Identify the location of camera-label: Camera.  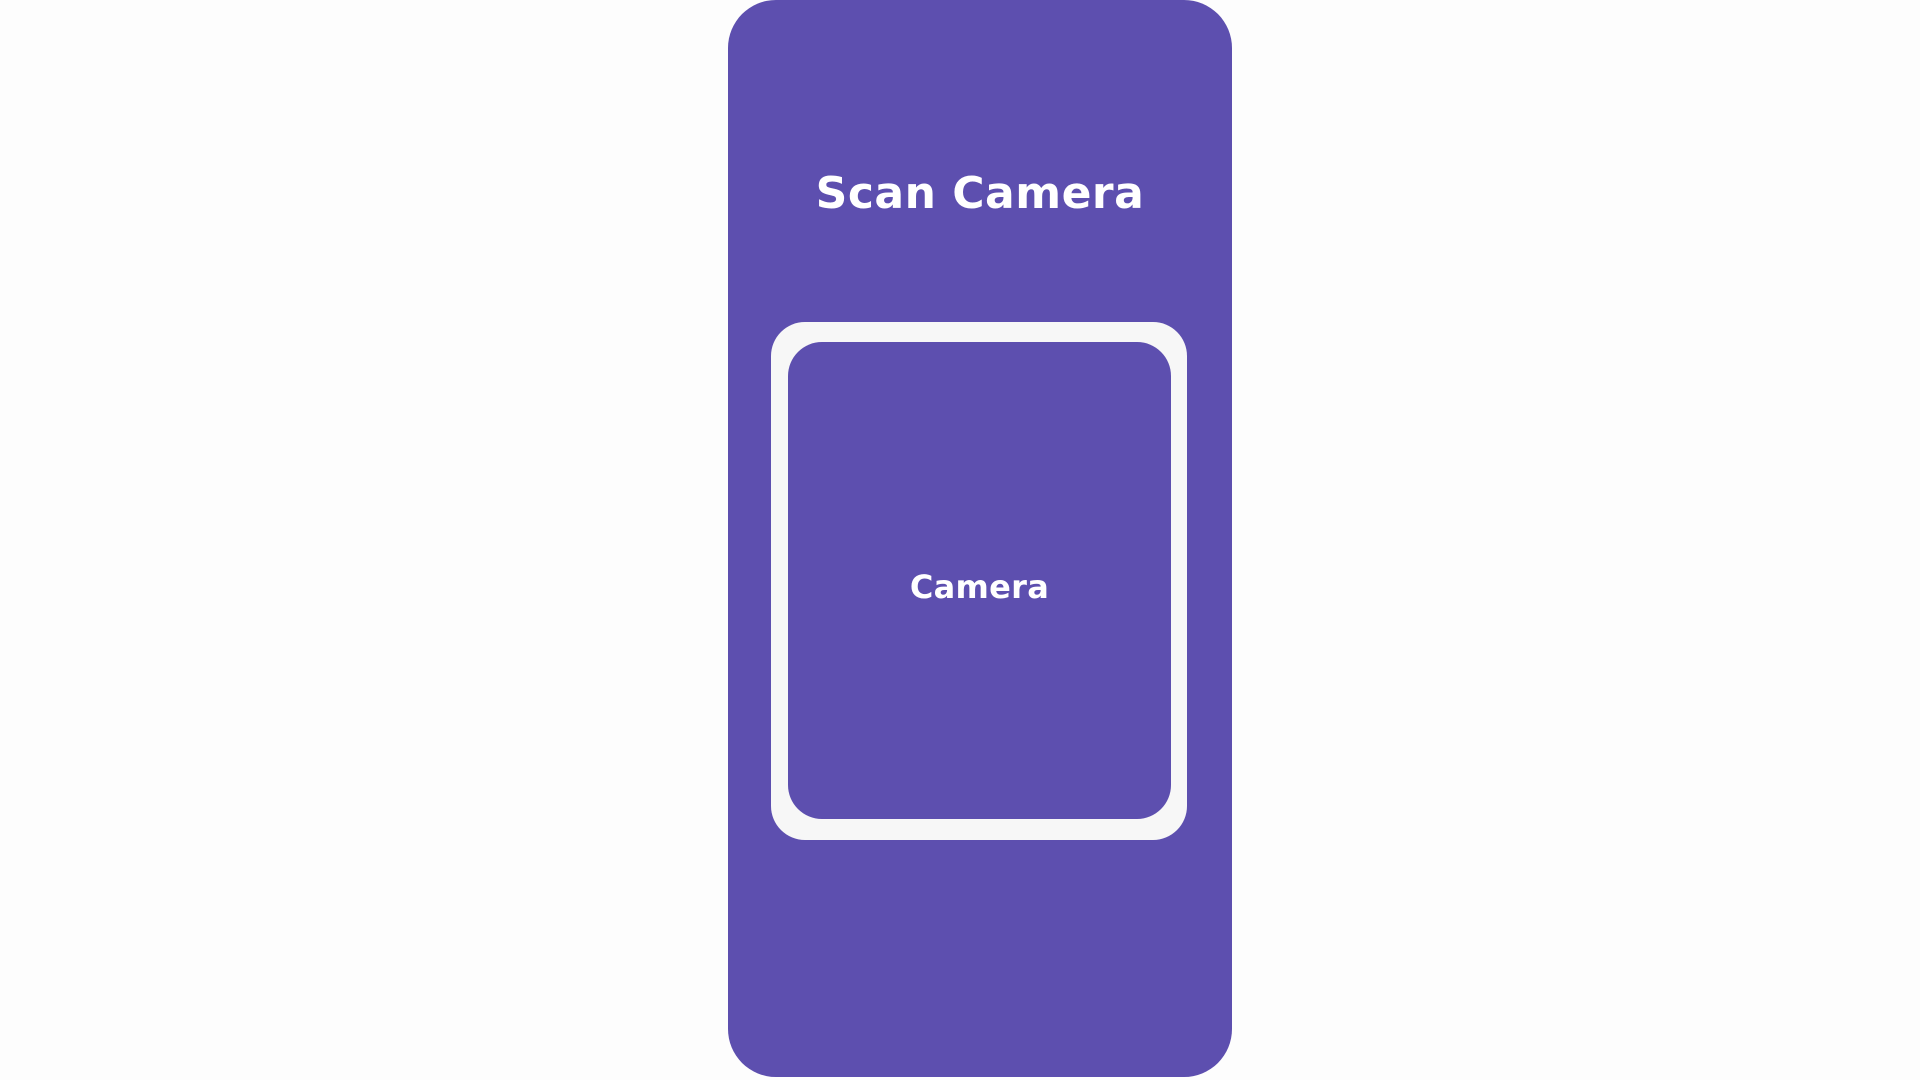
(979, 586).